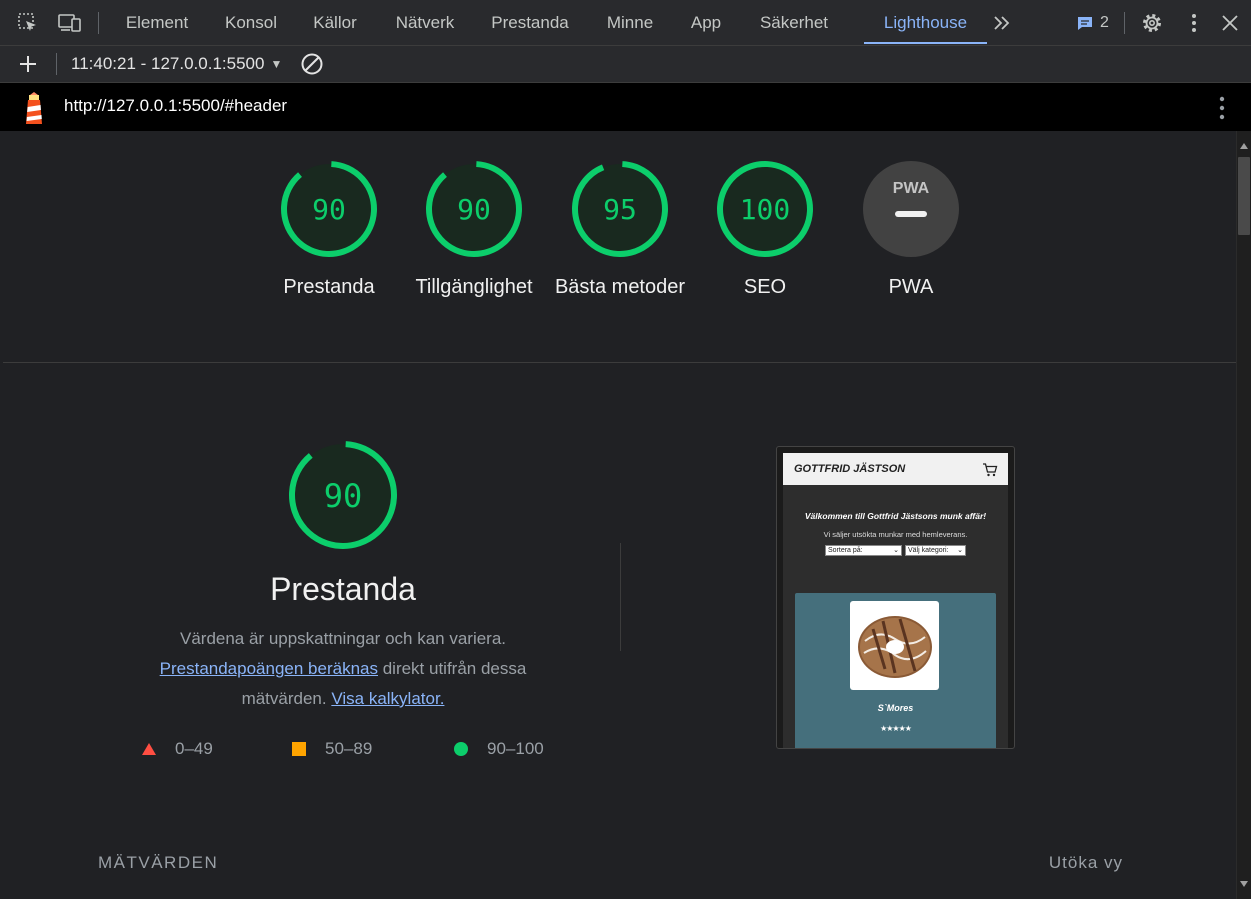 This screenshot has height=899, width=1251. What do you see at coordinates (157, 23) in the screenshot?
I see `tab-element: Element` at bounding box center [157, 23].